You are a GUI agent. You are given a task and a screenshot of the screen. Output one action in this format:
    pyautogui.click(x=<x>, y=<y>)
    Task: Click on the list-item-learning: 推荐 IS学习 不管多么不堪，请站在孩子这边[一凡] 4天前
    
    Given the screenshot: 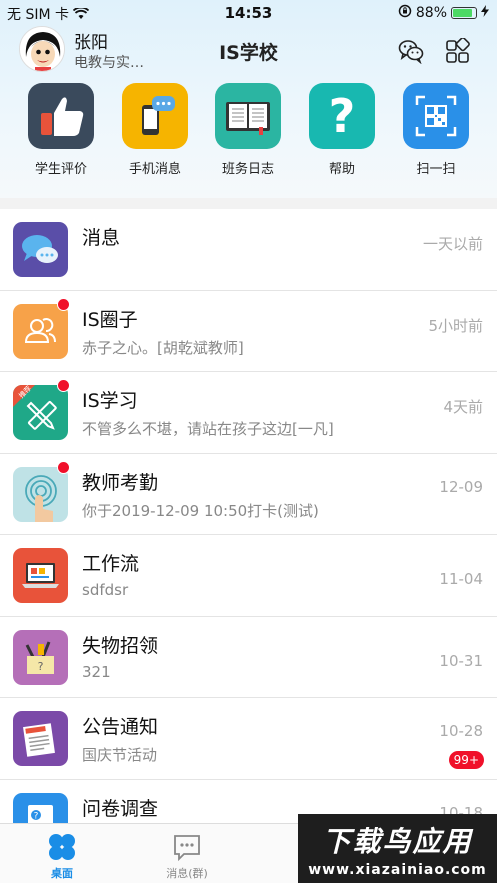 What is the action you would take?
    pyautogui.click(x=248, y=413)
    